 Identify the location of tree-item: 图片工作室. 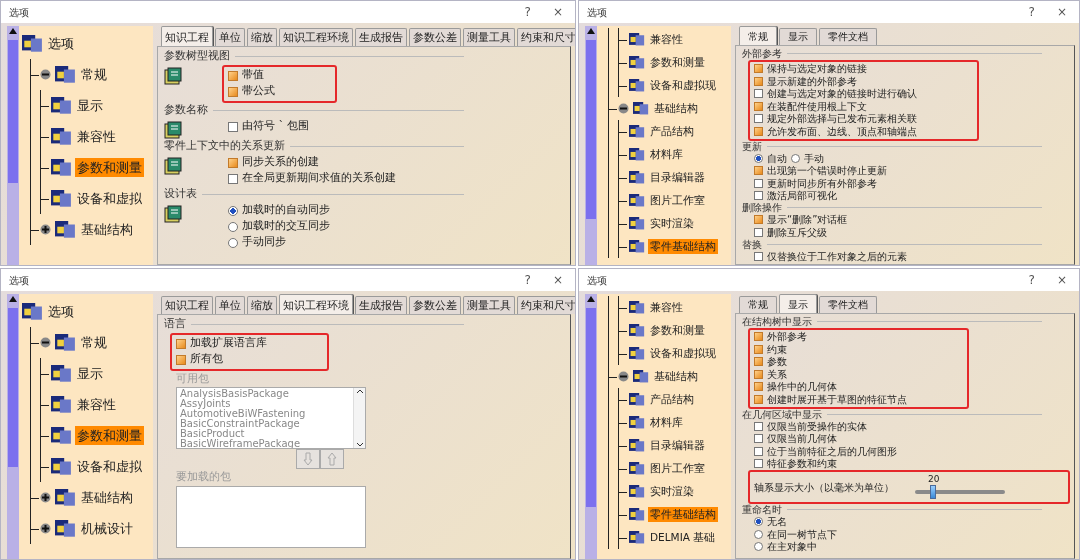
(677, 200).